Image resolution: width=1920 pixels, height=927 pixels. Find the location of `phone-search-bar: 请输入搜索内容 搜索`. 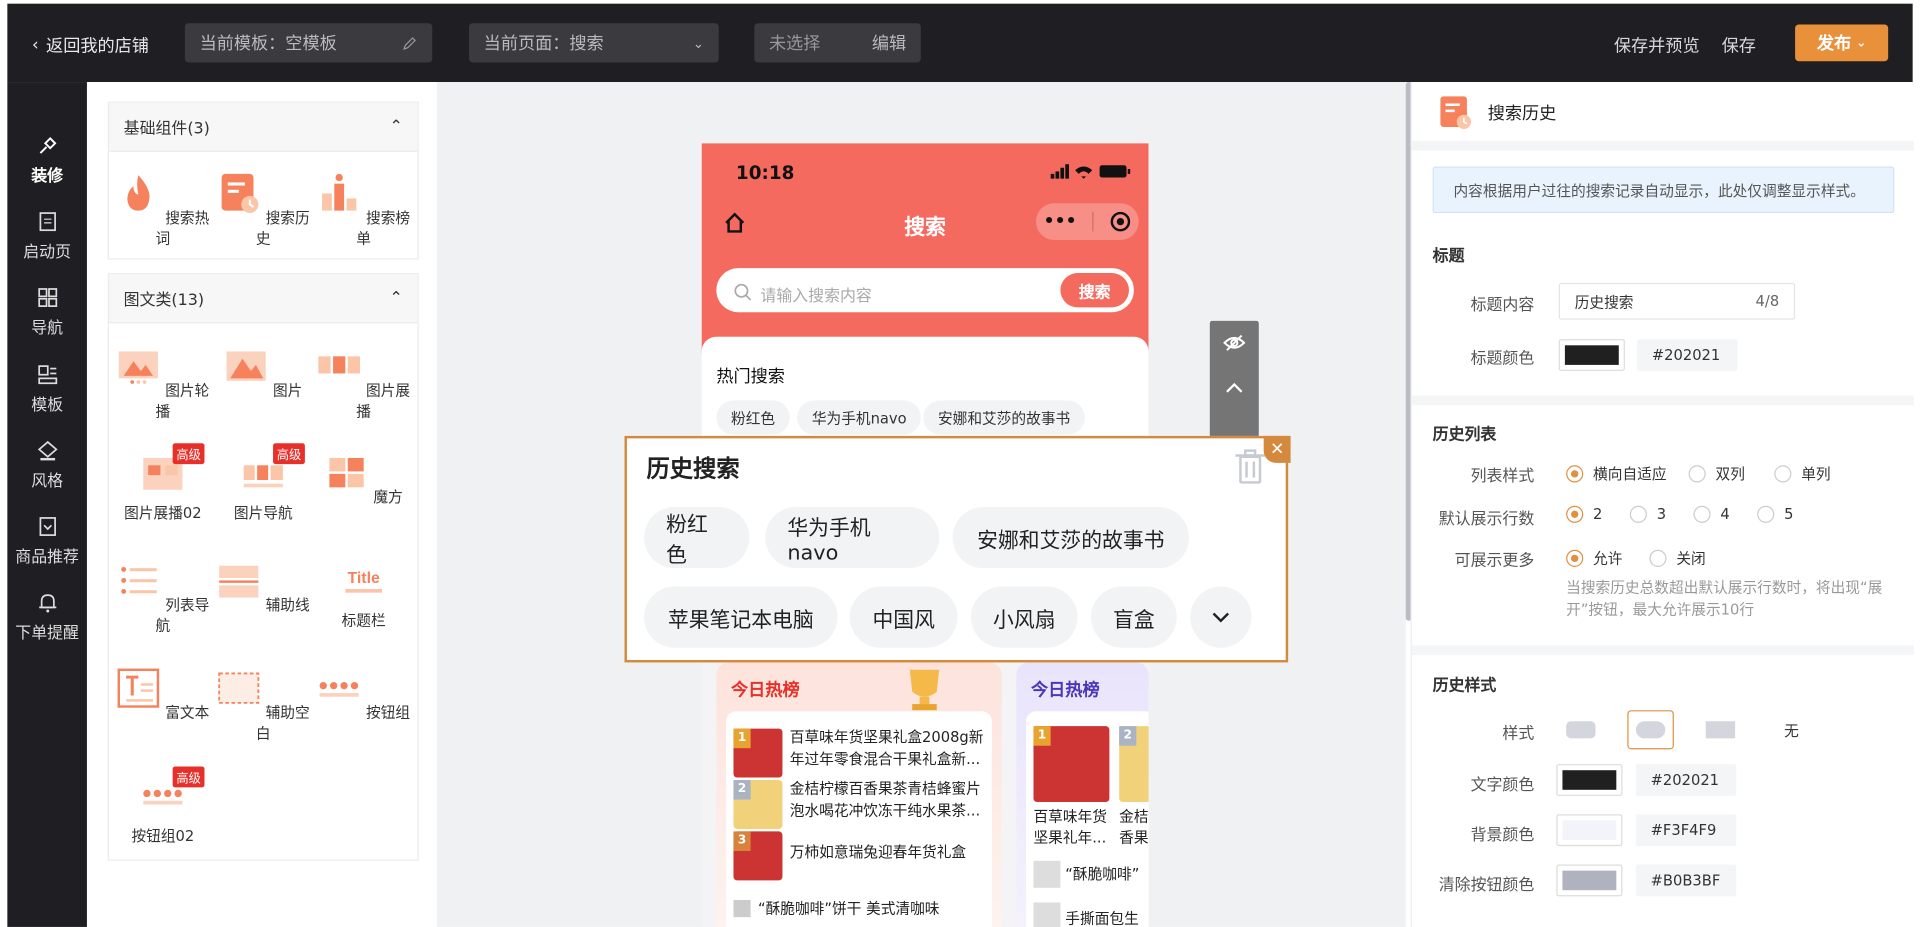

phone-search-bar: 请输入搜索内容 搜索 is located at coordinates (925, 290).